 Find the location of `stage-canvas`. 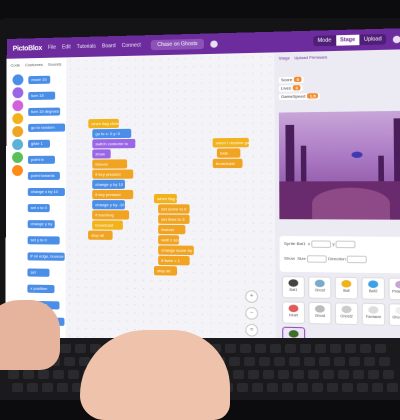

stage-canvas is located at coordinates (339, 165).